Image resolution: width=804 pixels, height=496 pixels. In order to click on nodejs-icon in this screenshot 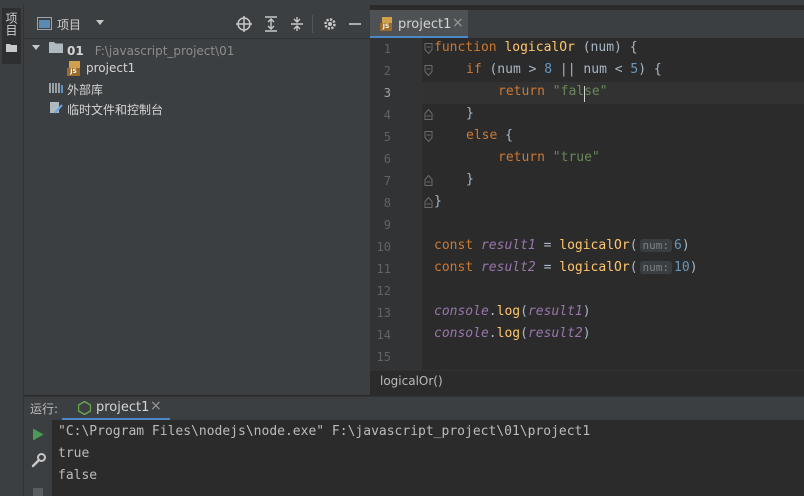, I will do `click(84, 408)`.